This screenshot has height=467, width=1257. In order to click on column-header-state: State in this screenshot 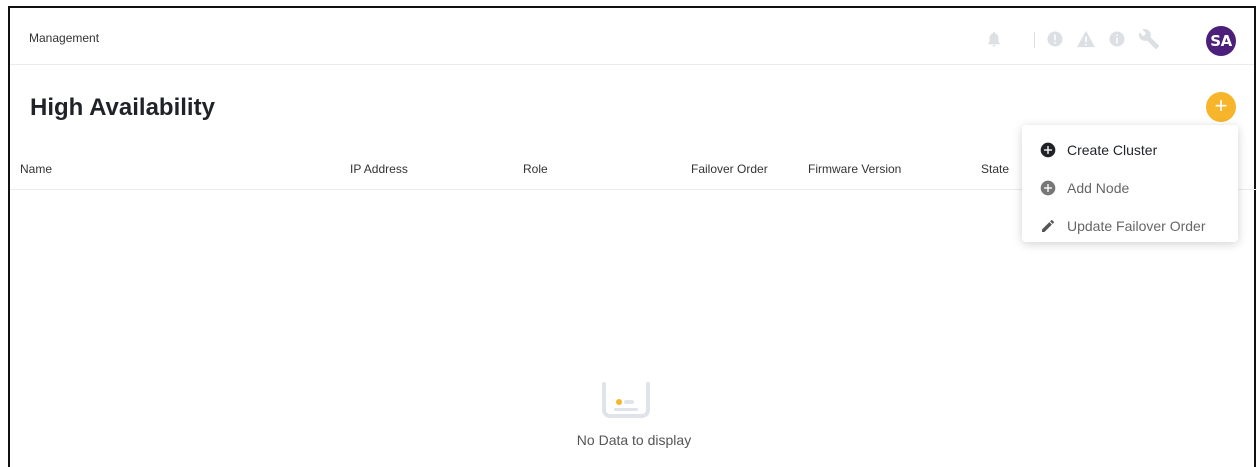, I will do `click(995, 169)`.